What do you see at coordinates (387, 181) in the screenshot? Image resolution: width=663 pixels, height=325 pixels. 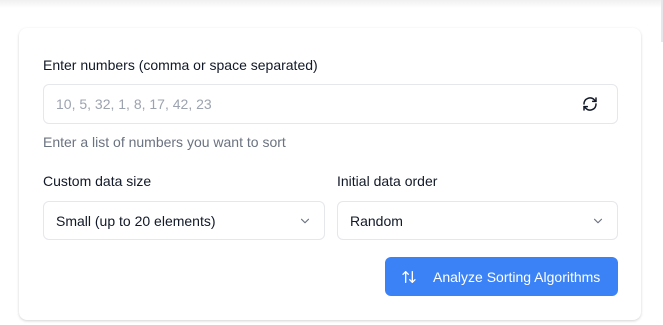 I see `data-order-label: Initial data order` at bounding box center [387, 181].